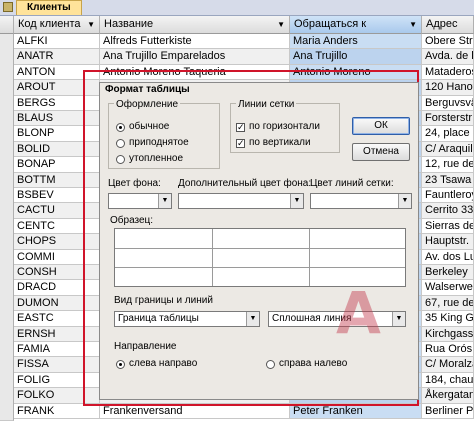  Describe the element at coordinates (57, 350) in the screenshot. I see `table-cell: FAMIA` at that location.